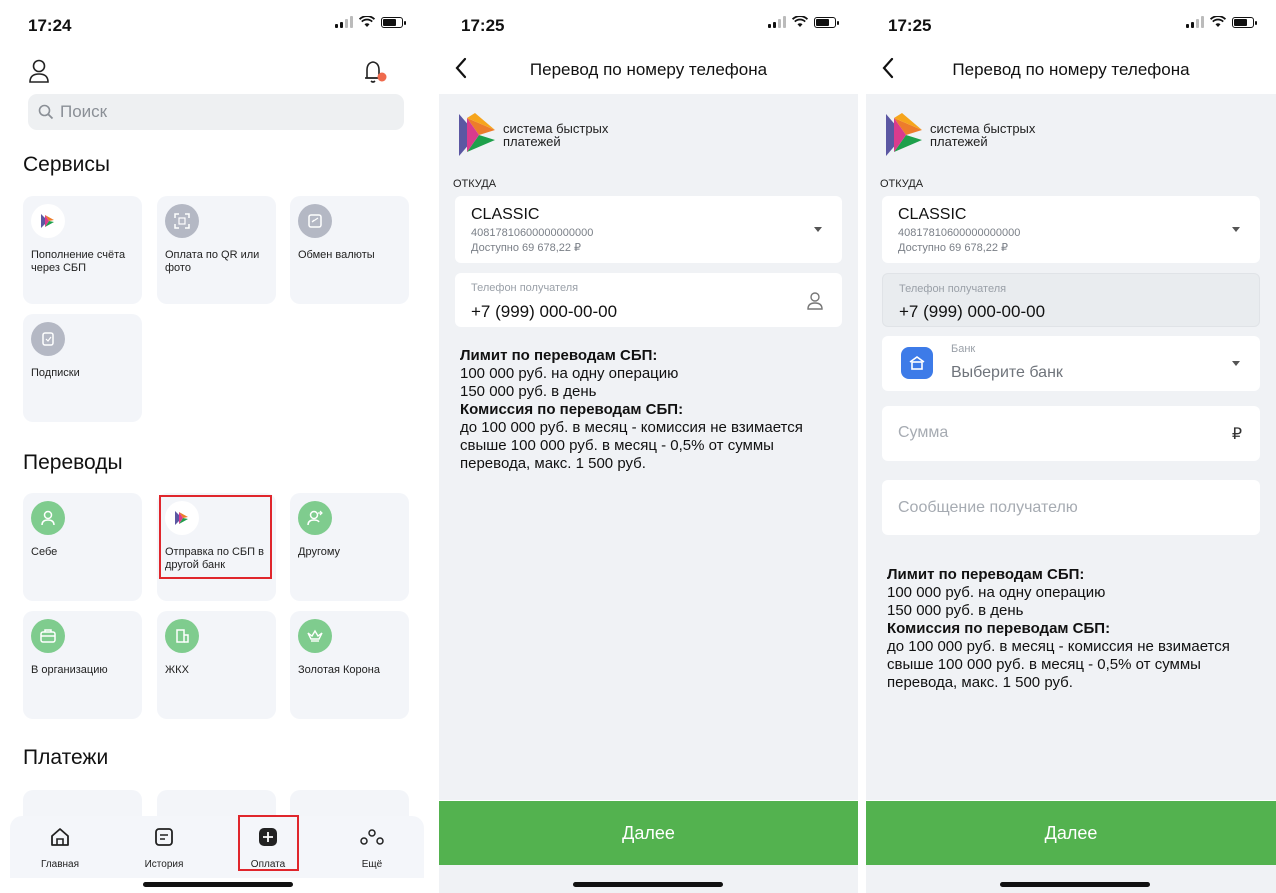 This screenshot has height=893, width=1276. I want to click on home-icon, so click(60, 837).